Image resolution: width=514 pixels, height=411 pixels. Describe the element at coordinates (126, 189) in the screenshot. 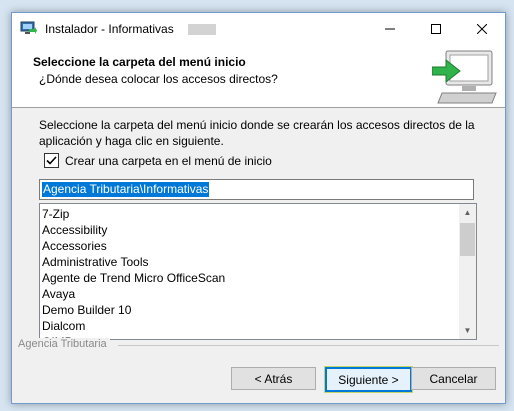

I see `folder-name-value: Agencia Tributaria\Informativas` at that location.